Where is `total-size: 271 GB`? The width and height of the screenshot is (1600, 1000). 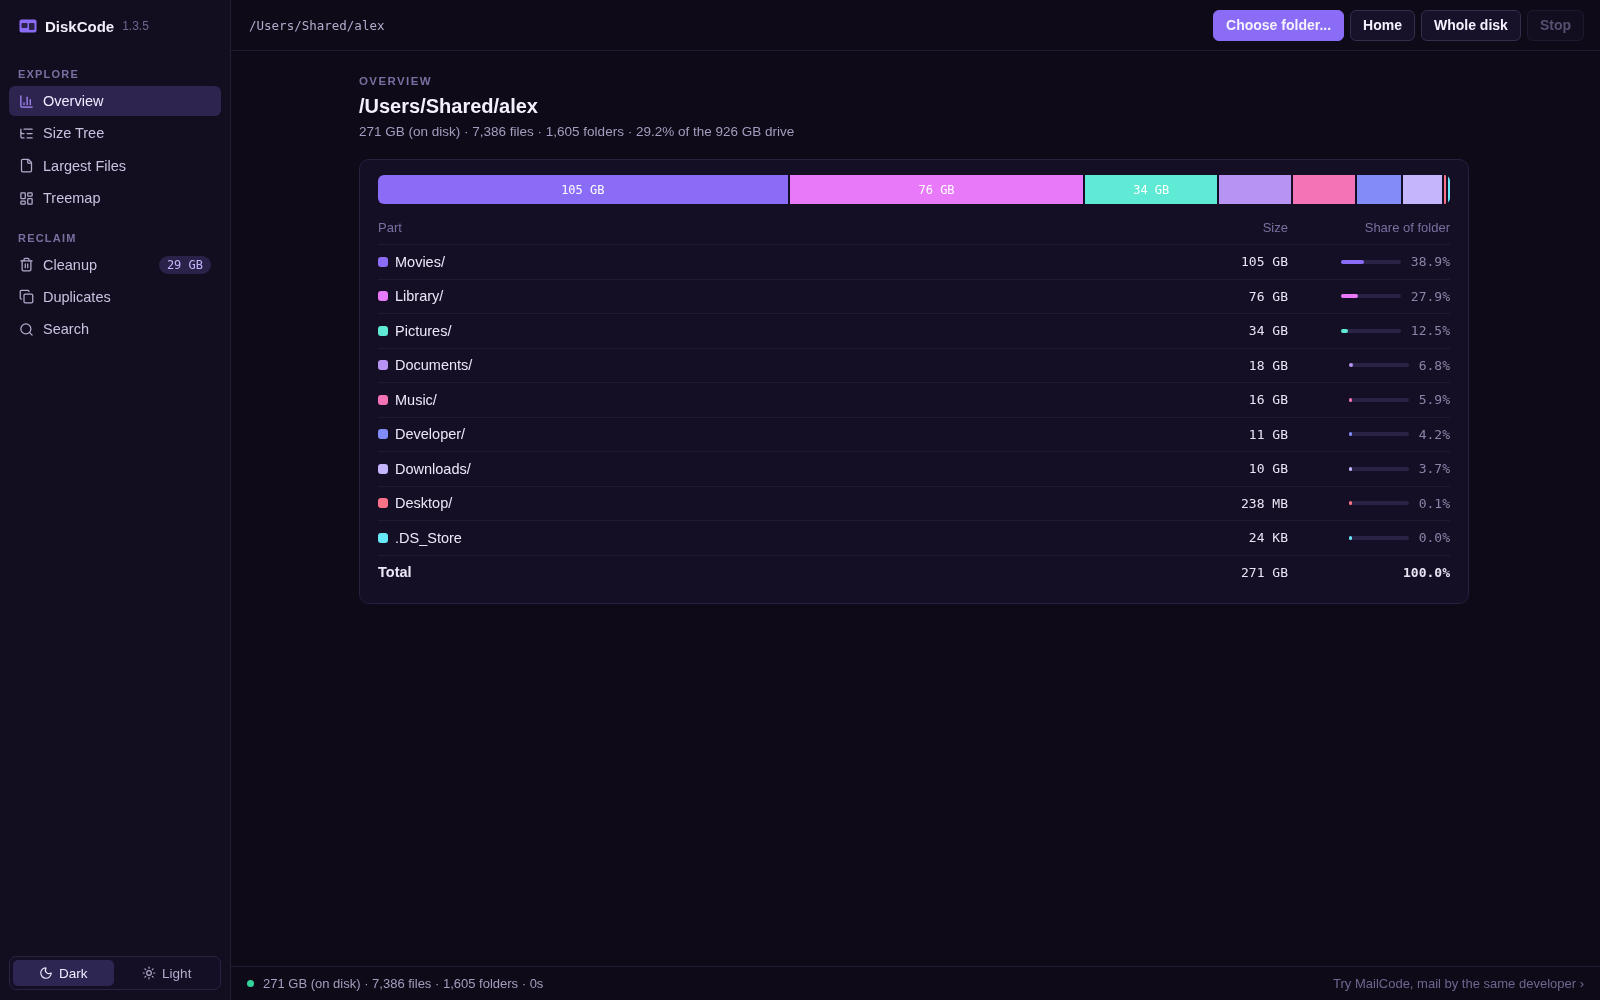
total-size: 271 GB is located at coordinates (1264, 572).